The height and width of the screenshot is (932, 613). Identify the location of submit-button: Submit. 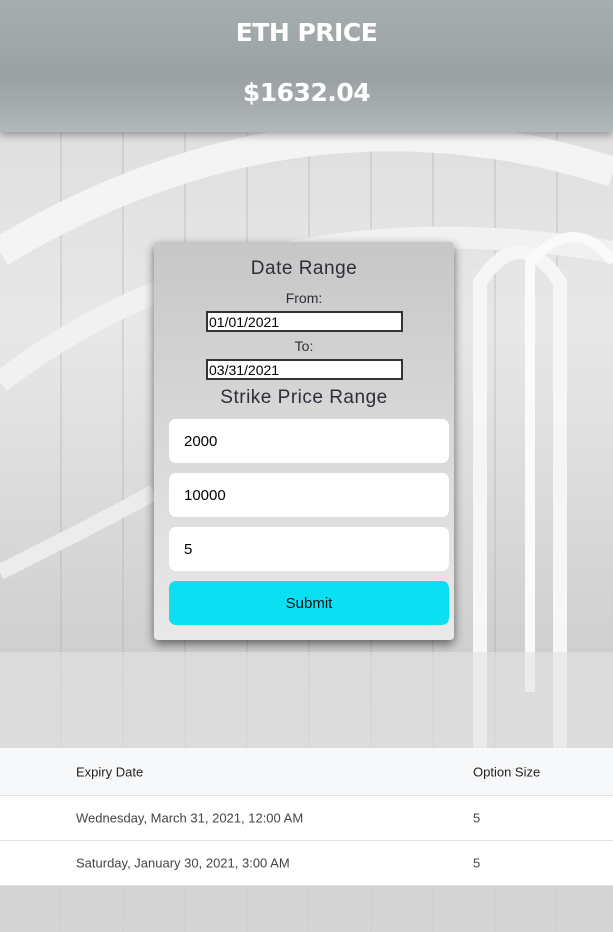
(309, 603).